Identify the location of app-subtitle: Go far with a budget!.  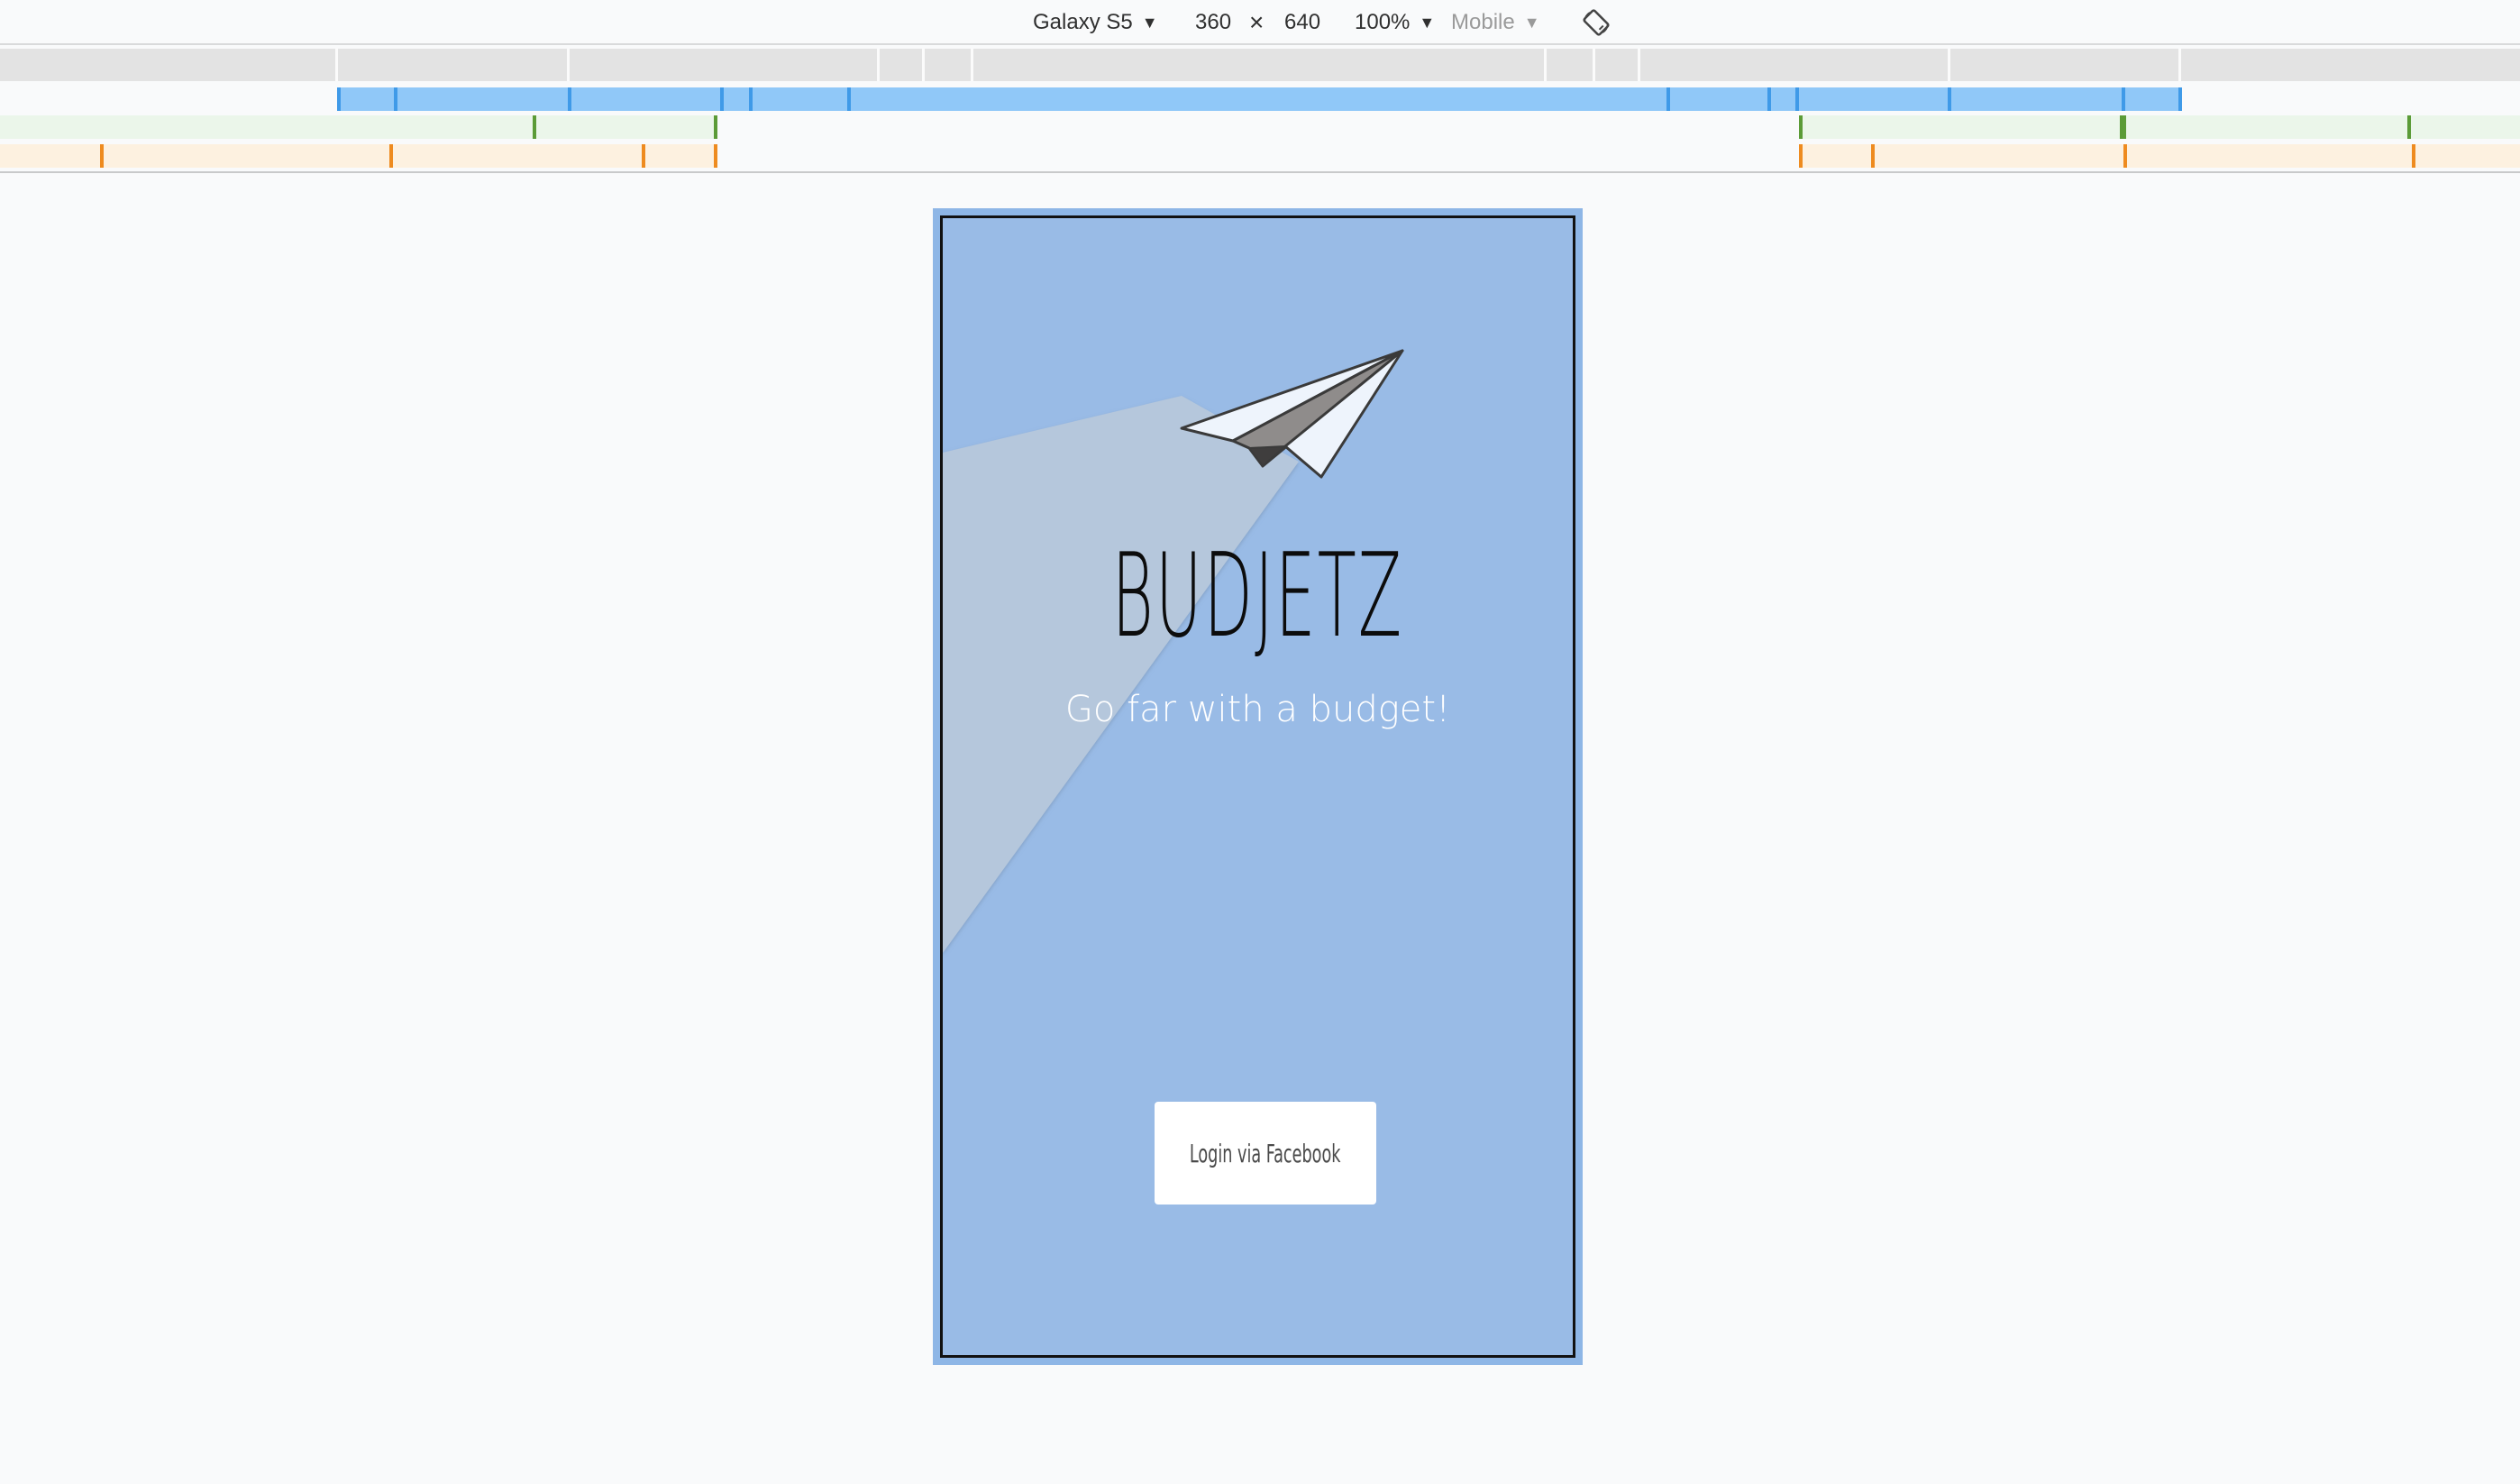
(1257, 709).